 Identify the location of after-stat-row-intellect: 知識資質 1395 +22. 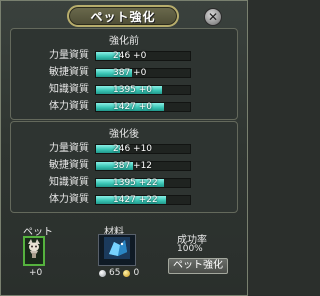
(124, 183).